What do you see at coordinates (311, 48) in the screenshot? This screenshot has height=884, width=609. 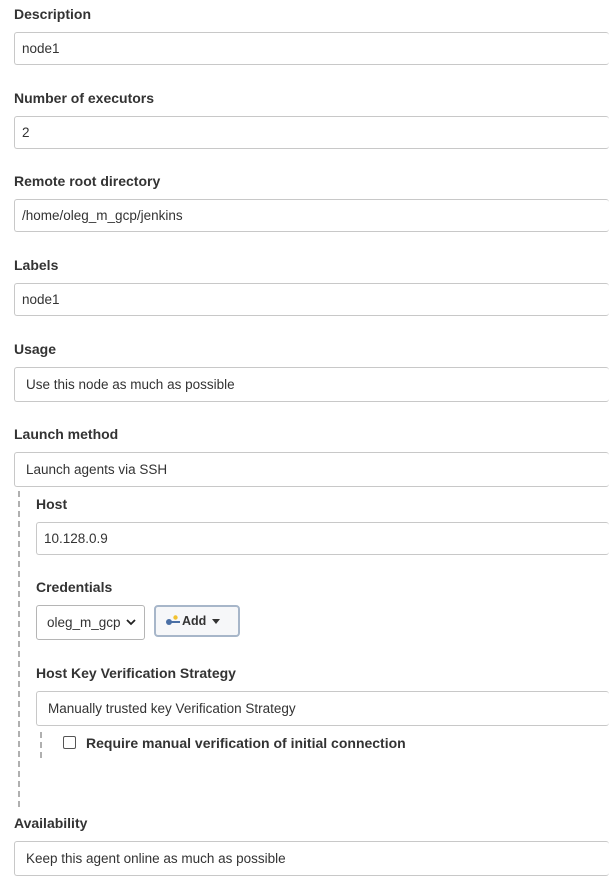 I see `description-input: node1` at bounding box center [311, 48].